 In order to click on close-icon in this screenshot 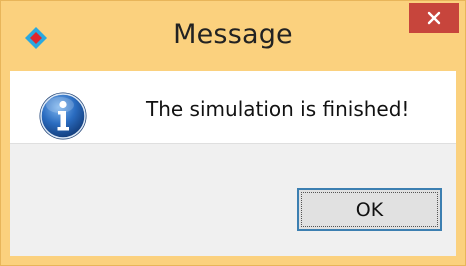, I will do `click(434, 18)`.